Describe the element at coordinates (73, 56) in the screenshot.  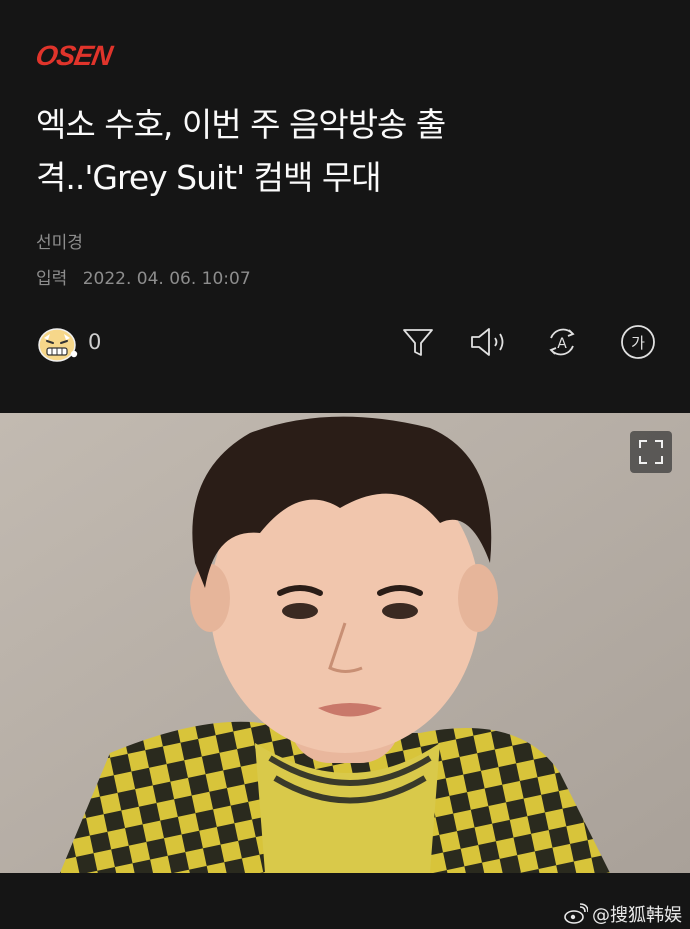
I see `osen-logo: OSEN` at that location.